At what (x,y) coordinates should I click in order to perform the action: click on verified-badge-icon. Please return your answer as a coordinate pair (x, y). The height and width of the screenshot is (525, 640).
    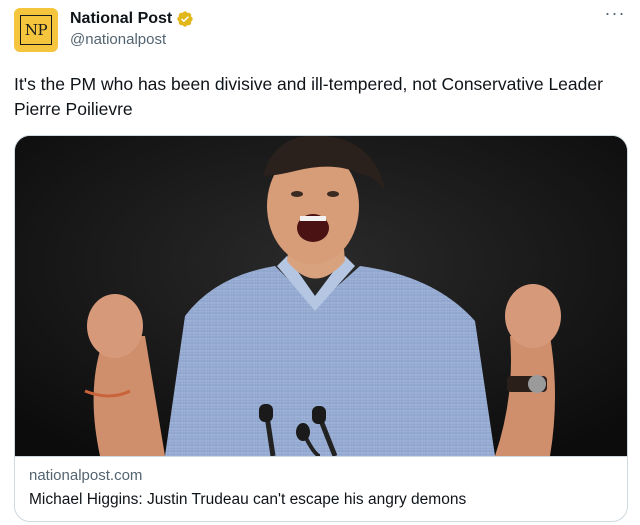
    Looking at the image, I should click on (185, 19).